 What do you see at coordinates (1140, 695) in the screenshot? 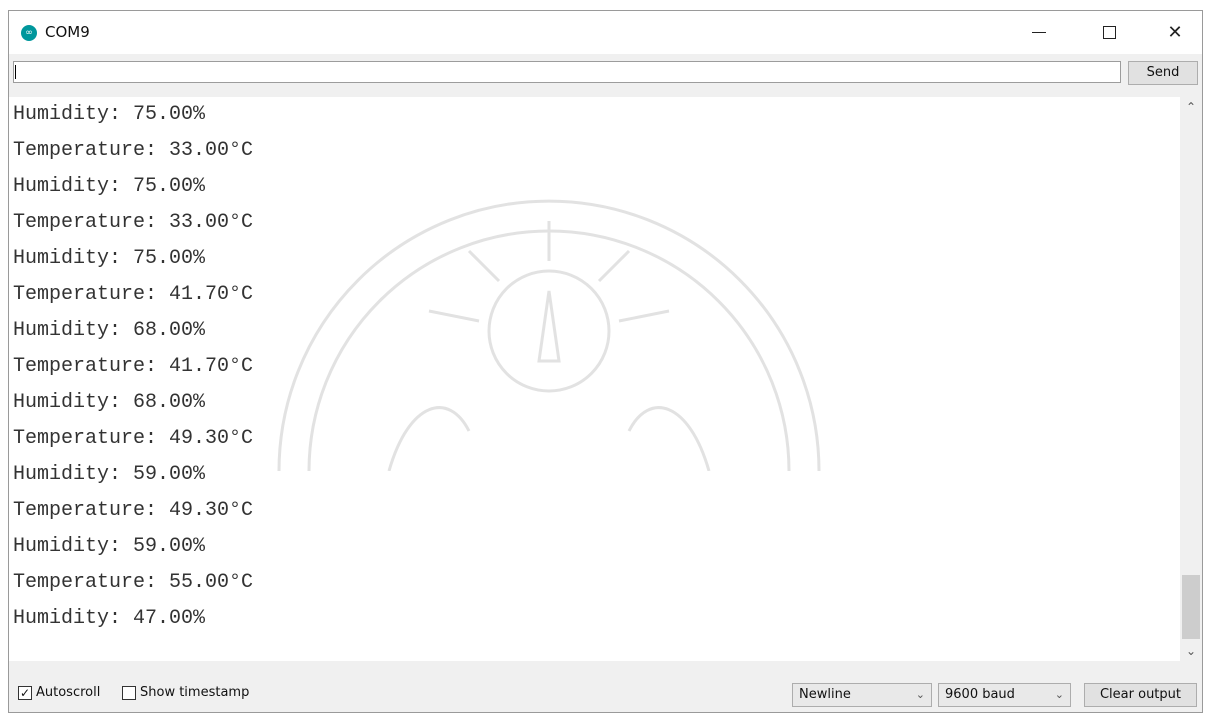
I see `clear-output-button: Clear output` at bounding box center [1140, 695].